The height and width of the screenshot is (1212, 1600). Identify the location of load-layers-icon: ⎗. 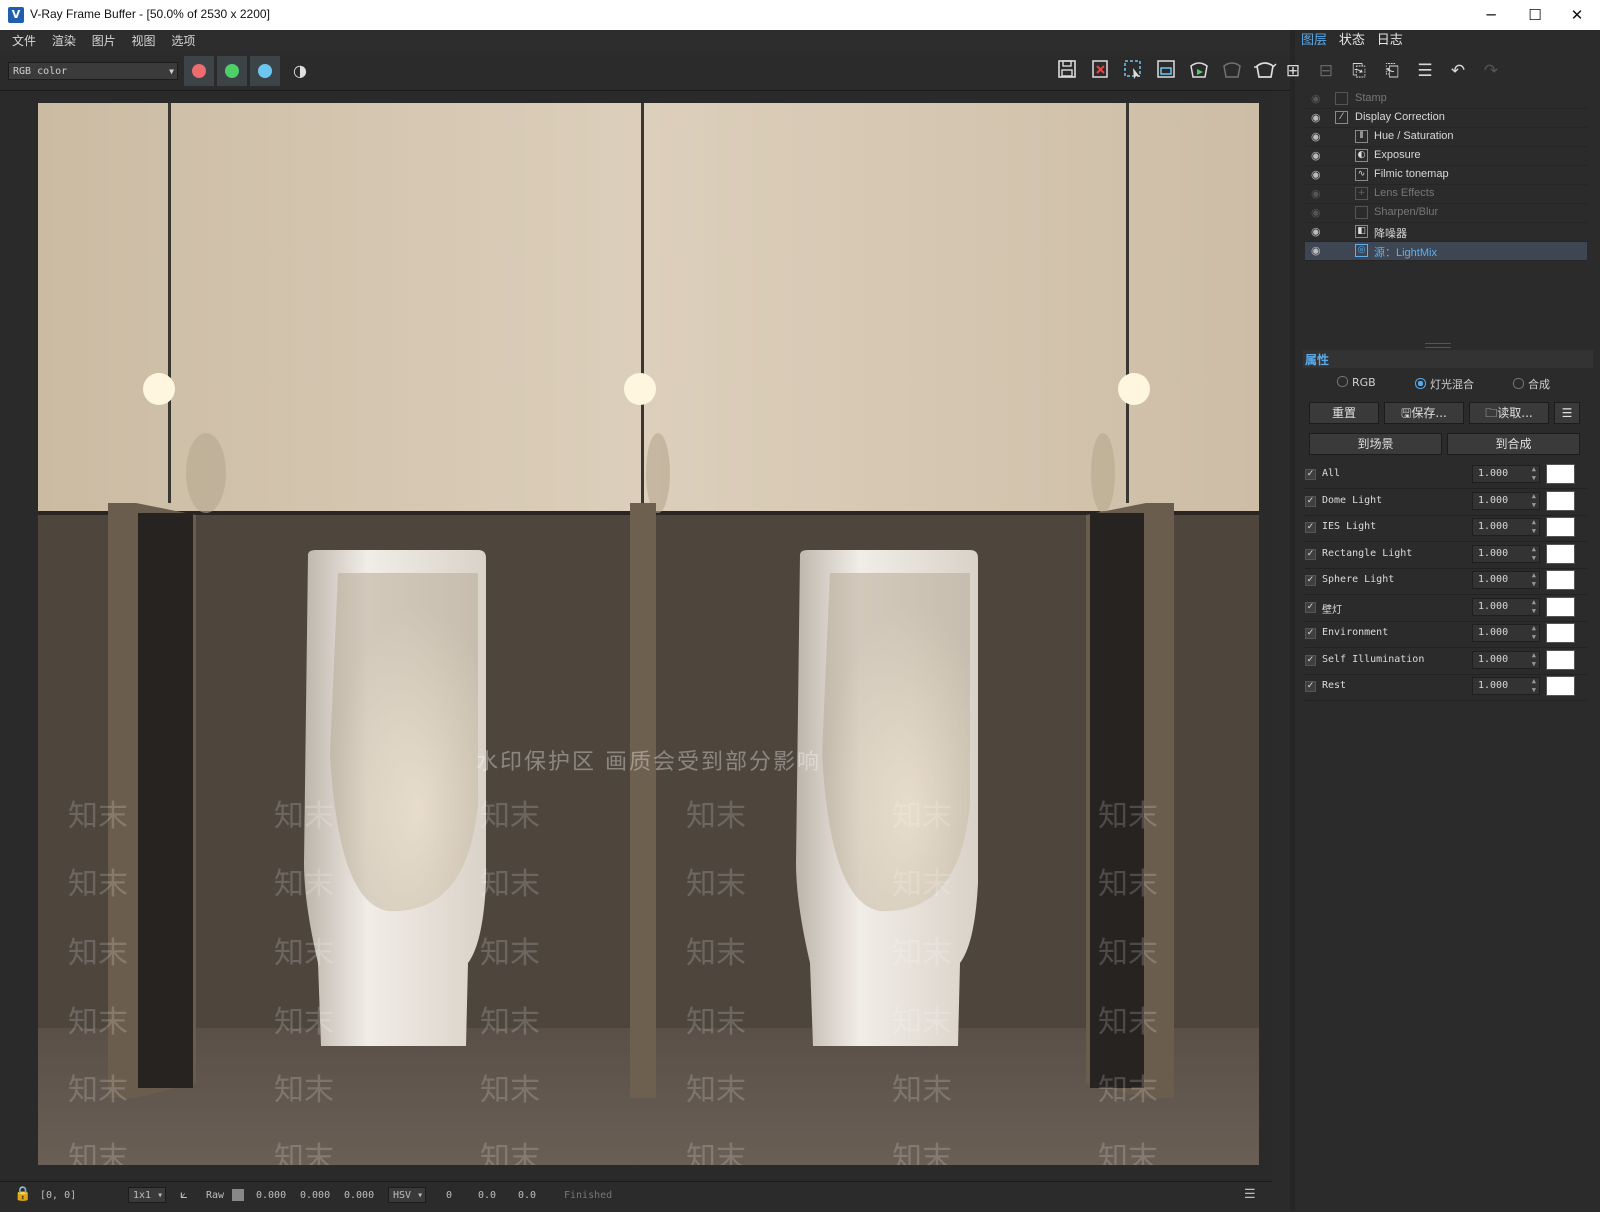
(1392, 71).